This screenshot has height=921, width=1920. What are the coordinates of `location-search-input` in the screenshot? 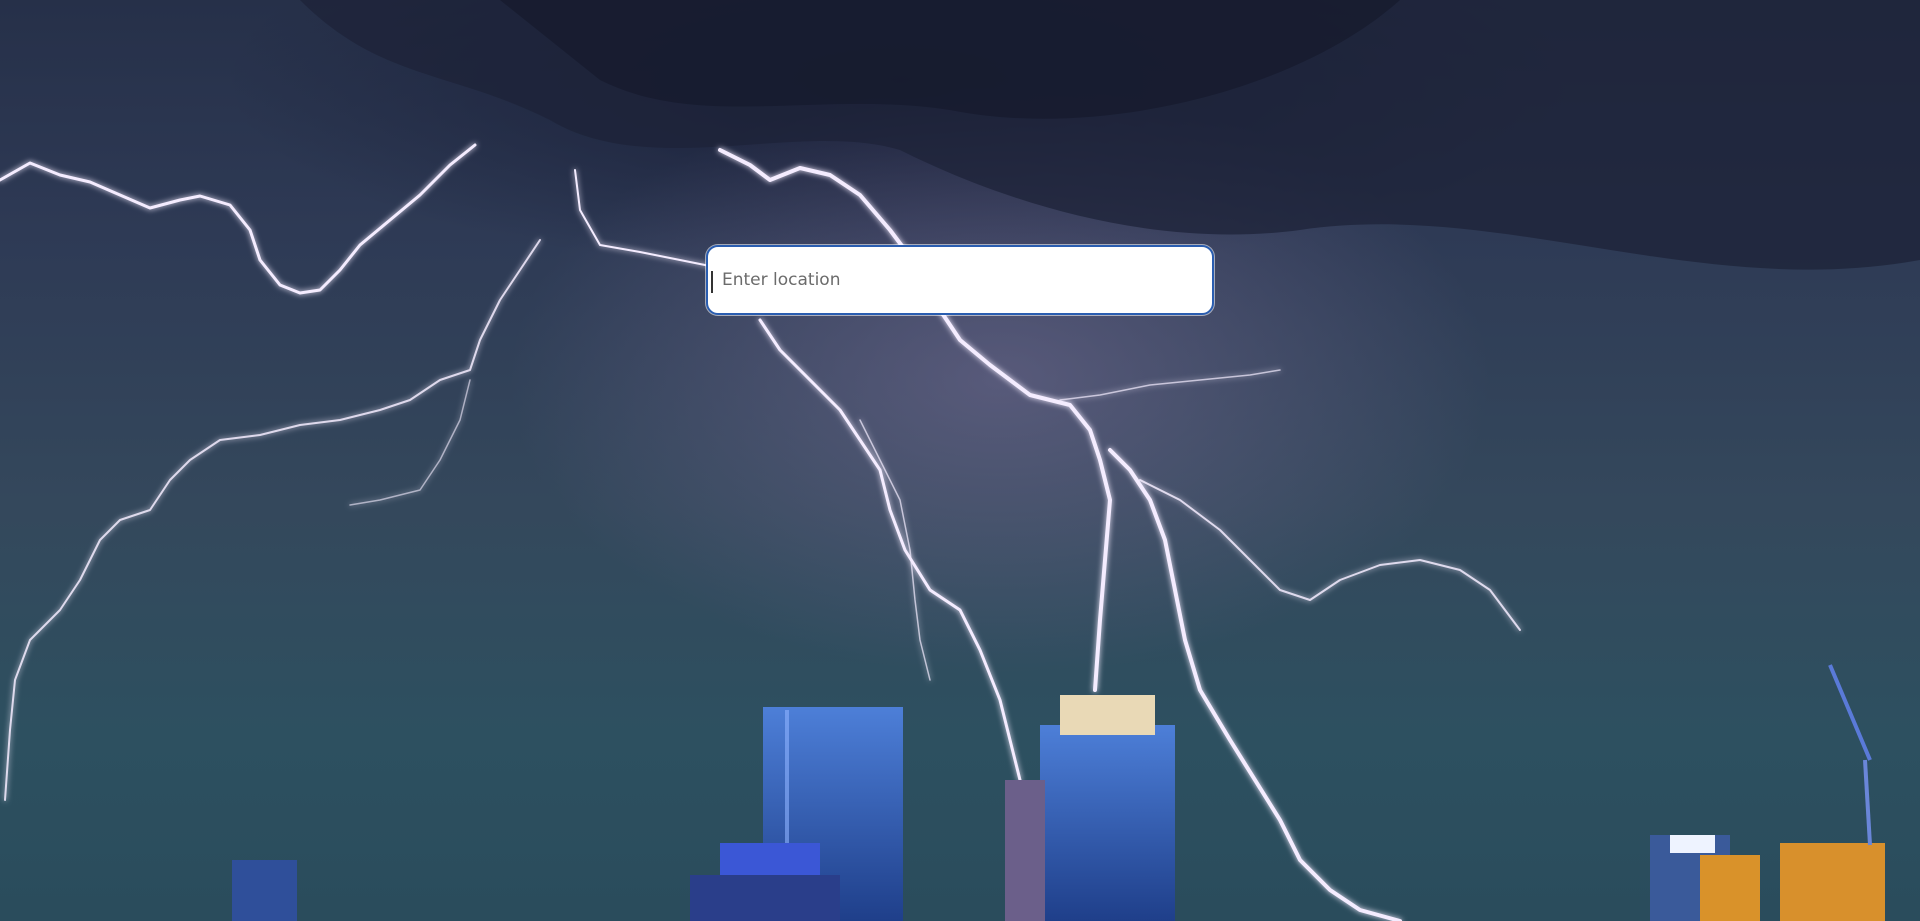 It's located at (960, 280).